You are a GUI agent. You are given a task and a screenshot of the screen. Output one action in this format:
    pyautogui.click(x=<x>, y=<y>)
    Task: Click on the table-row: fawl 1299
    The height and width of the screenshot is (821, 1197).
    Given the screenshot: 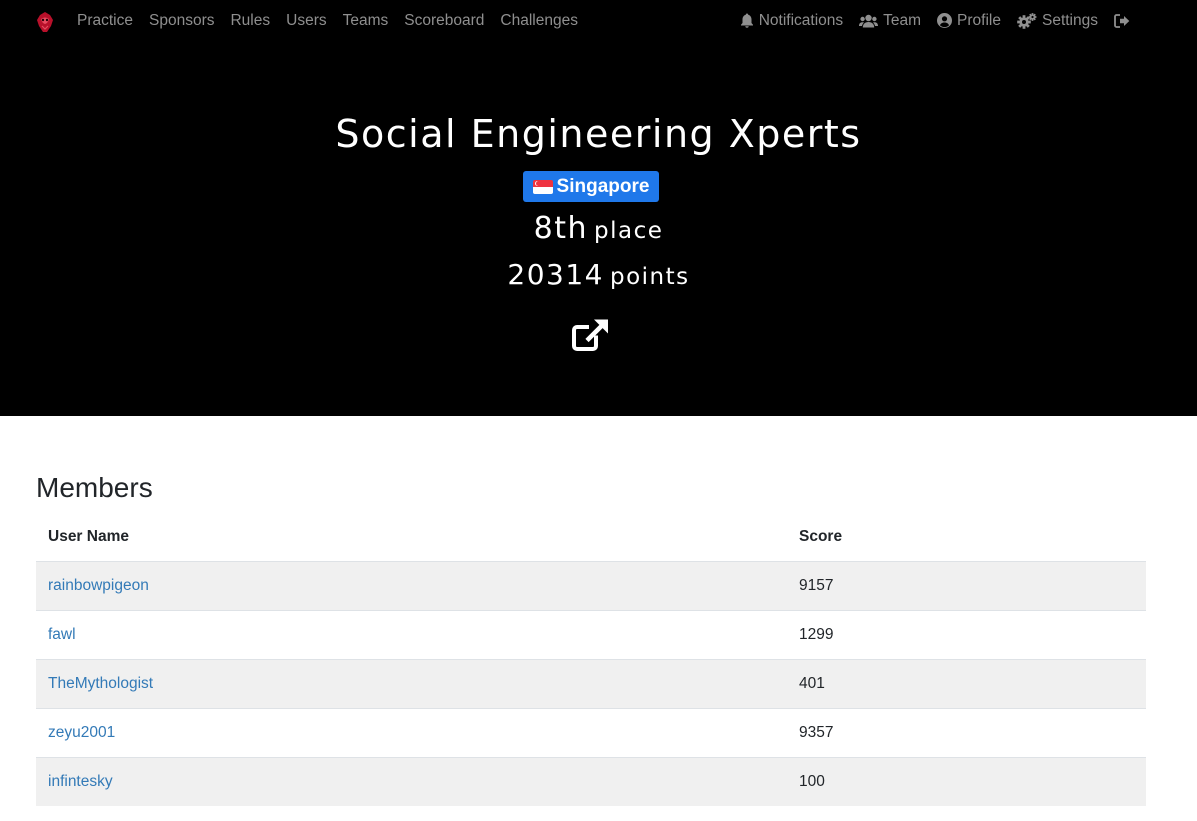 What is the action you would take?
    pyautogui.click(x=591, y=635)
    